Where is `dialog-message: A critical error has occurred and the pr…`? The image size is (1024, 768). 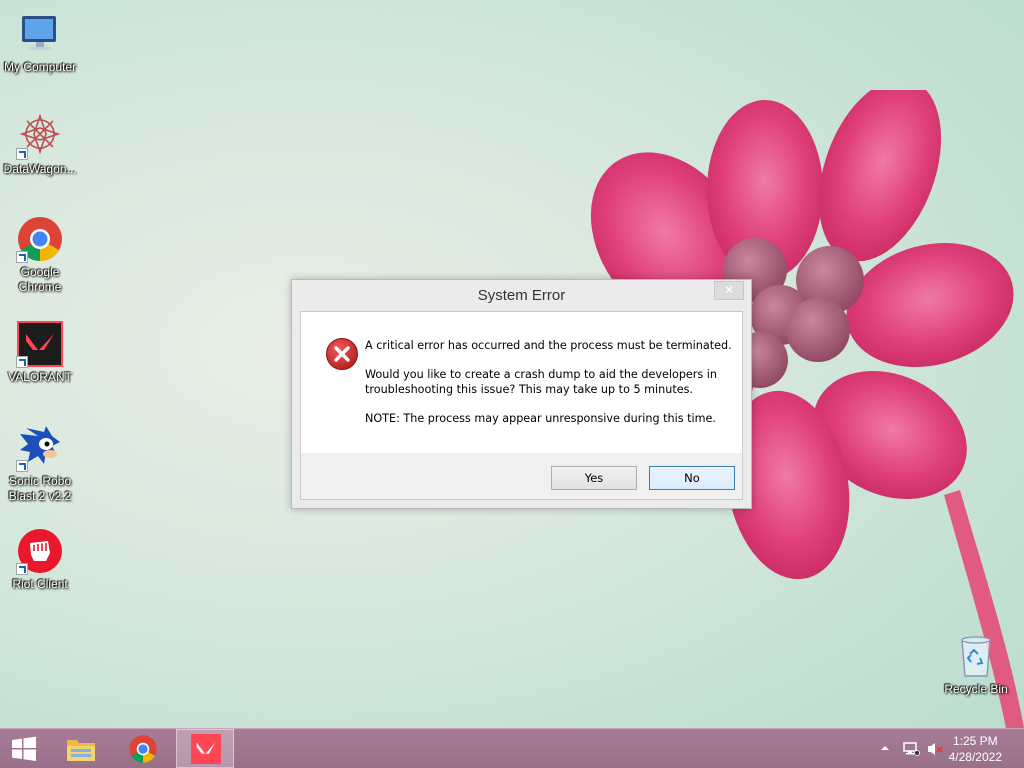
dialog-message: A critical error has occurred and the pr… is located at coordinates (550, 389).